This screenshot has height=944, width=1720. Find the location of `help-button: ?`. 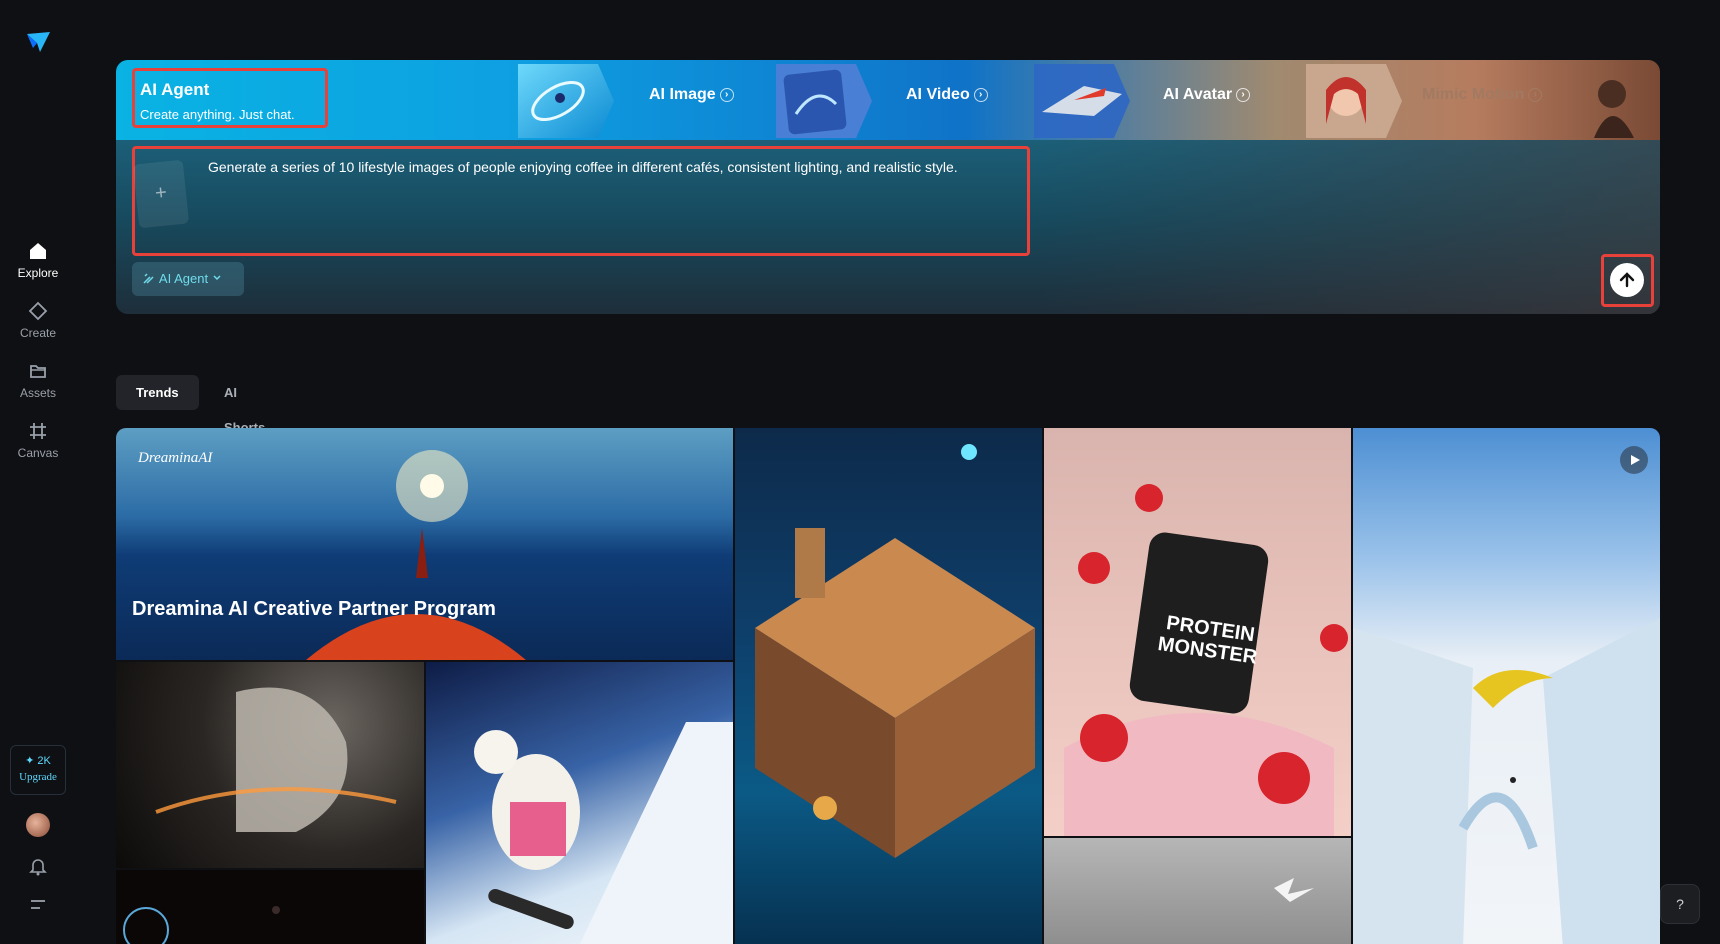

help-button: ? is located at coordinates (1680, 904).